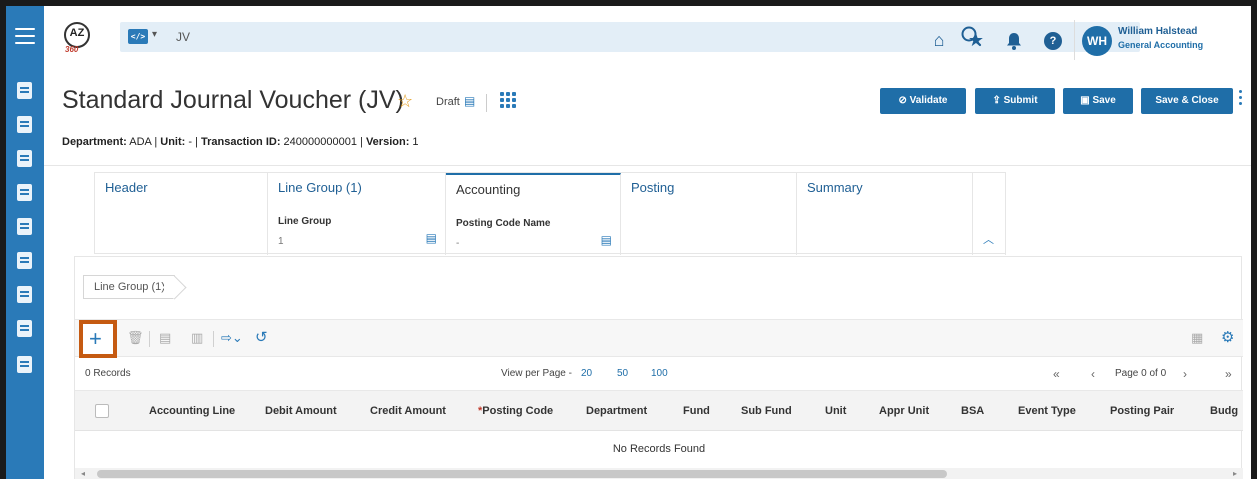  Describe the element at coordinates (766, 411) in the screenshot. I see `column-header: Sub Fund` at that location.